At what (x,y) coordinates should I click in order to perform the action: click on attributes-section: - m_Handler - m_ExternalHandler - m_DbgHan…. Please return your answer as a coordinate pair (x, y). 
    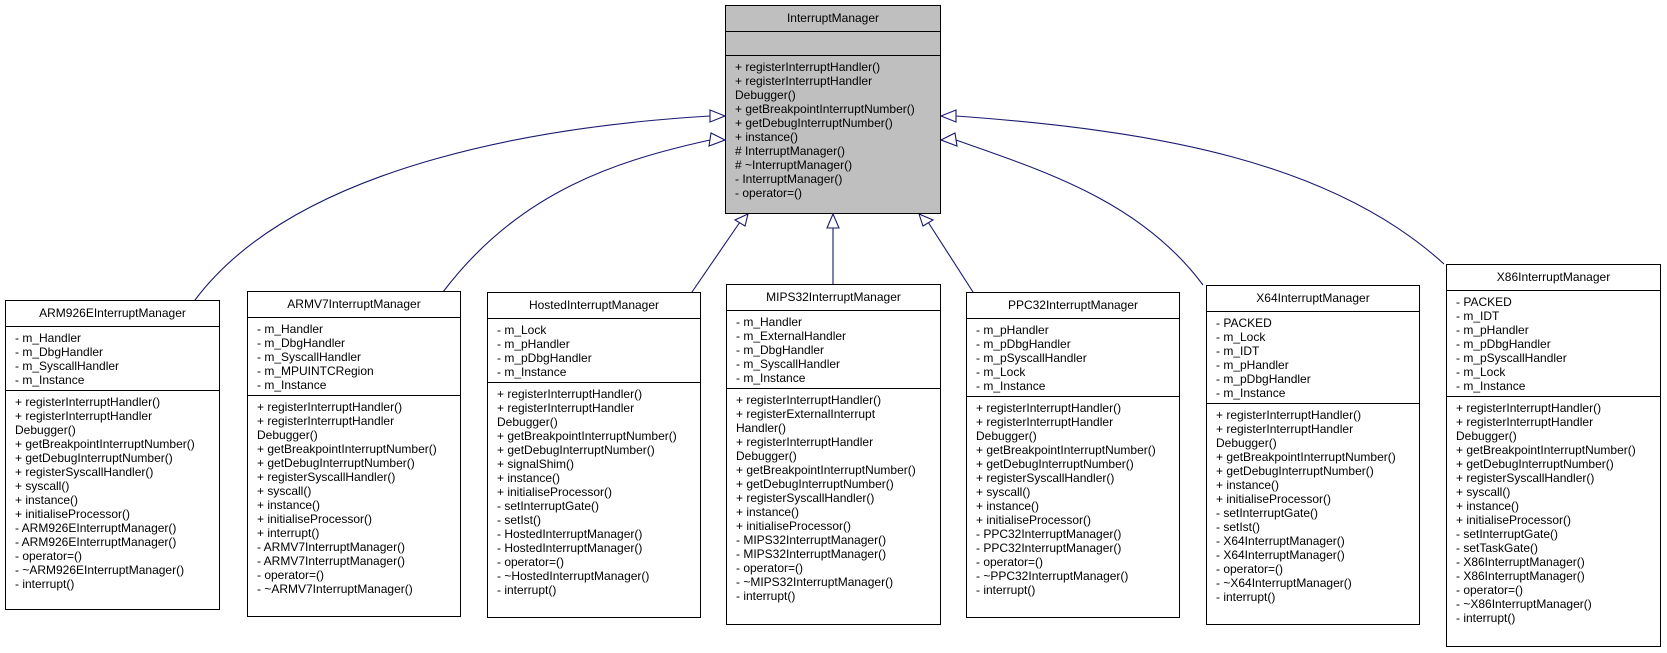
    Looking at the image, I should click on (833, 350).